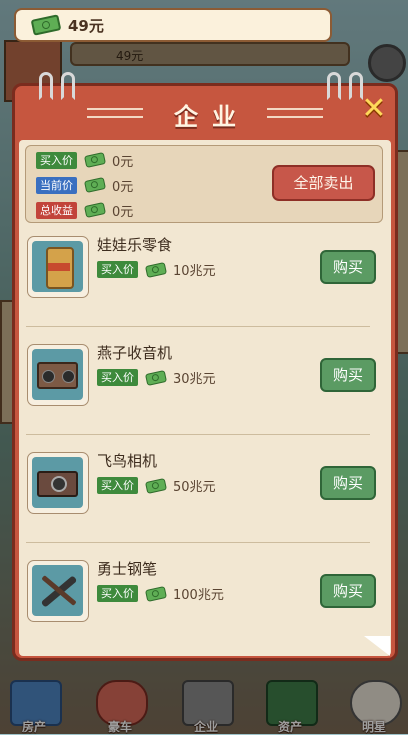 The width and height of the screenshot is (408, 735). I want to click on item-price-value: 30兆元, so click(194, 379).